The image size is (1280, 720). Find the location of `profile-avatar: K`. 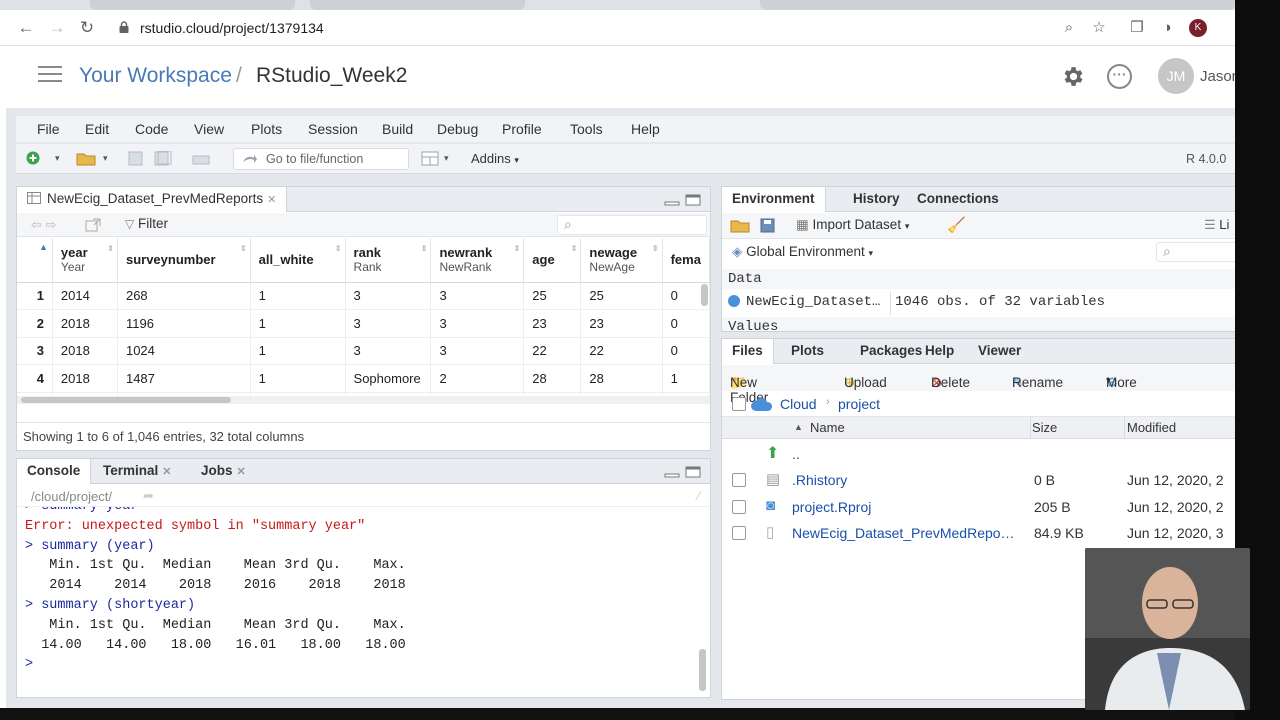

profile-avatar: K is located at coordinates (1198, 28).